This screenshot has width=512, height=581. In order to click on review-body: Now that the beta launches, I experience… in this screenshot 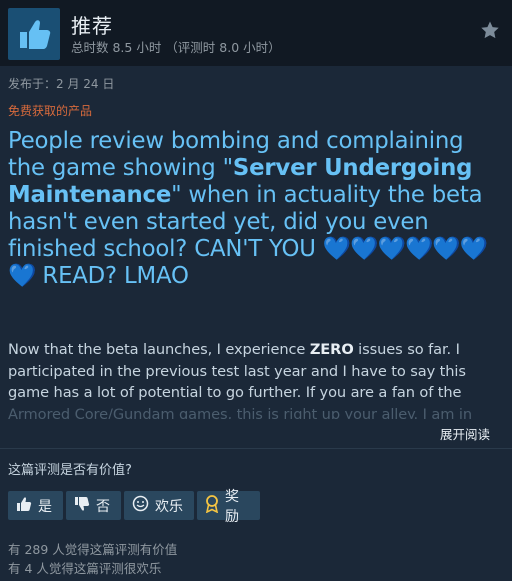, I will do `click(258, 379)`.